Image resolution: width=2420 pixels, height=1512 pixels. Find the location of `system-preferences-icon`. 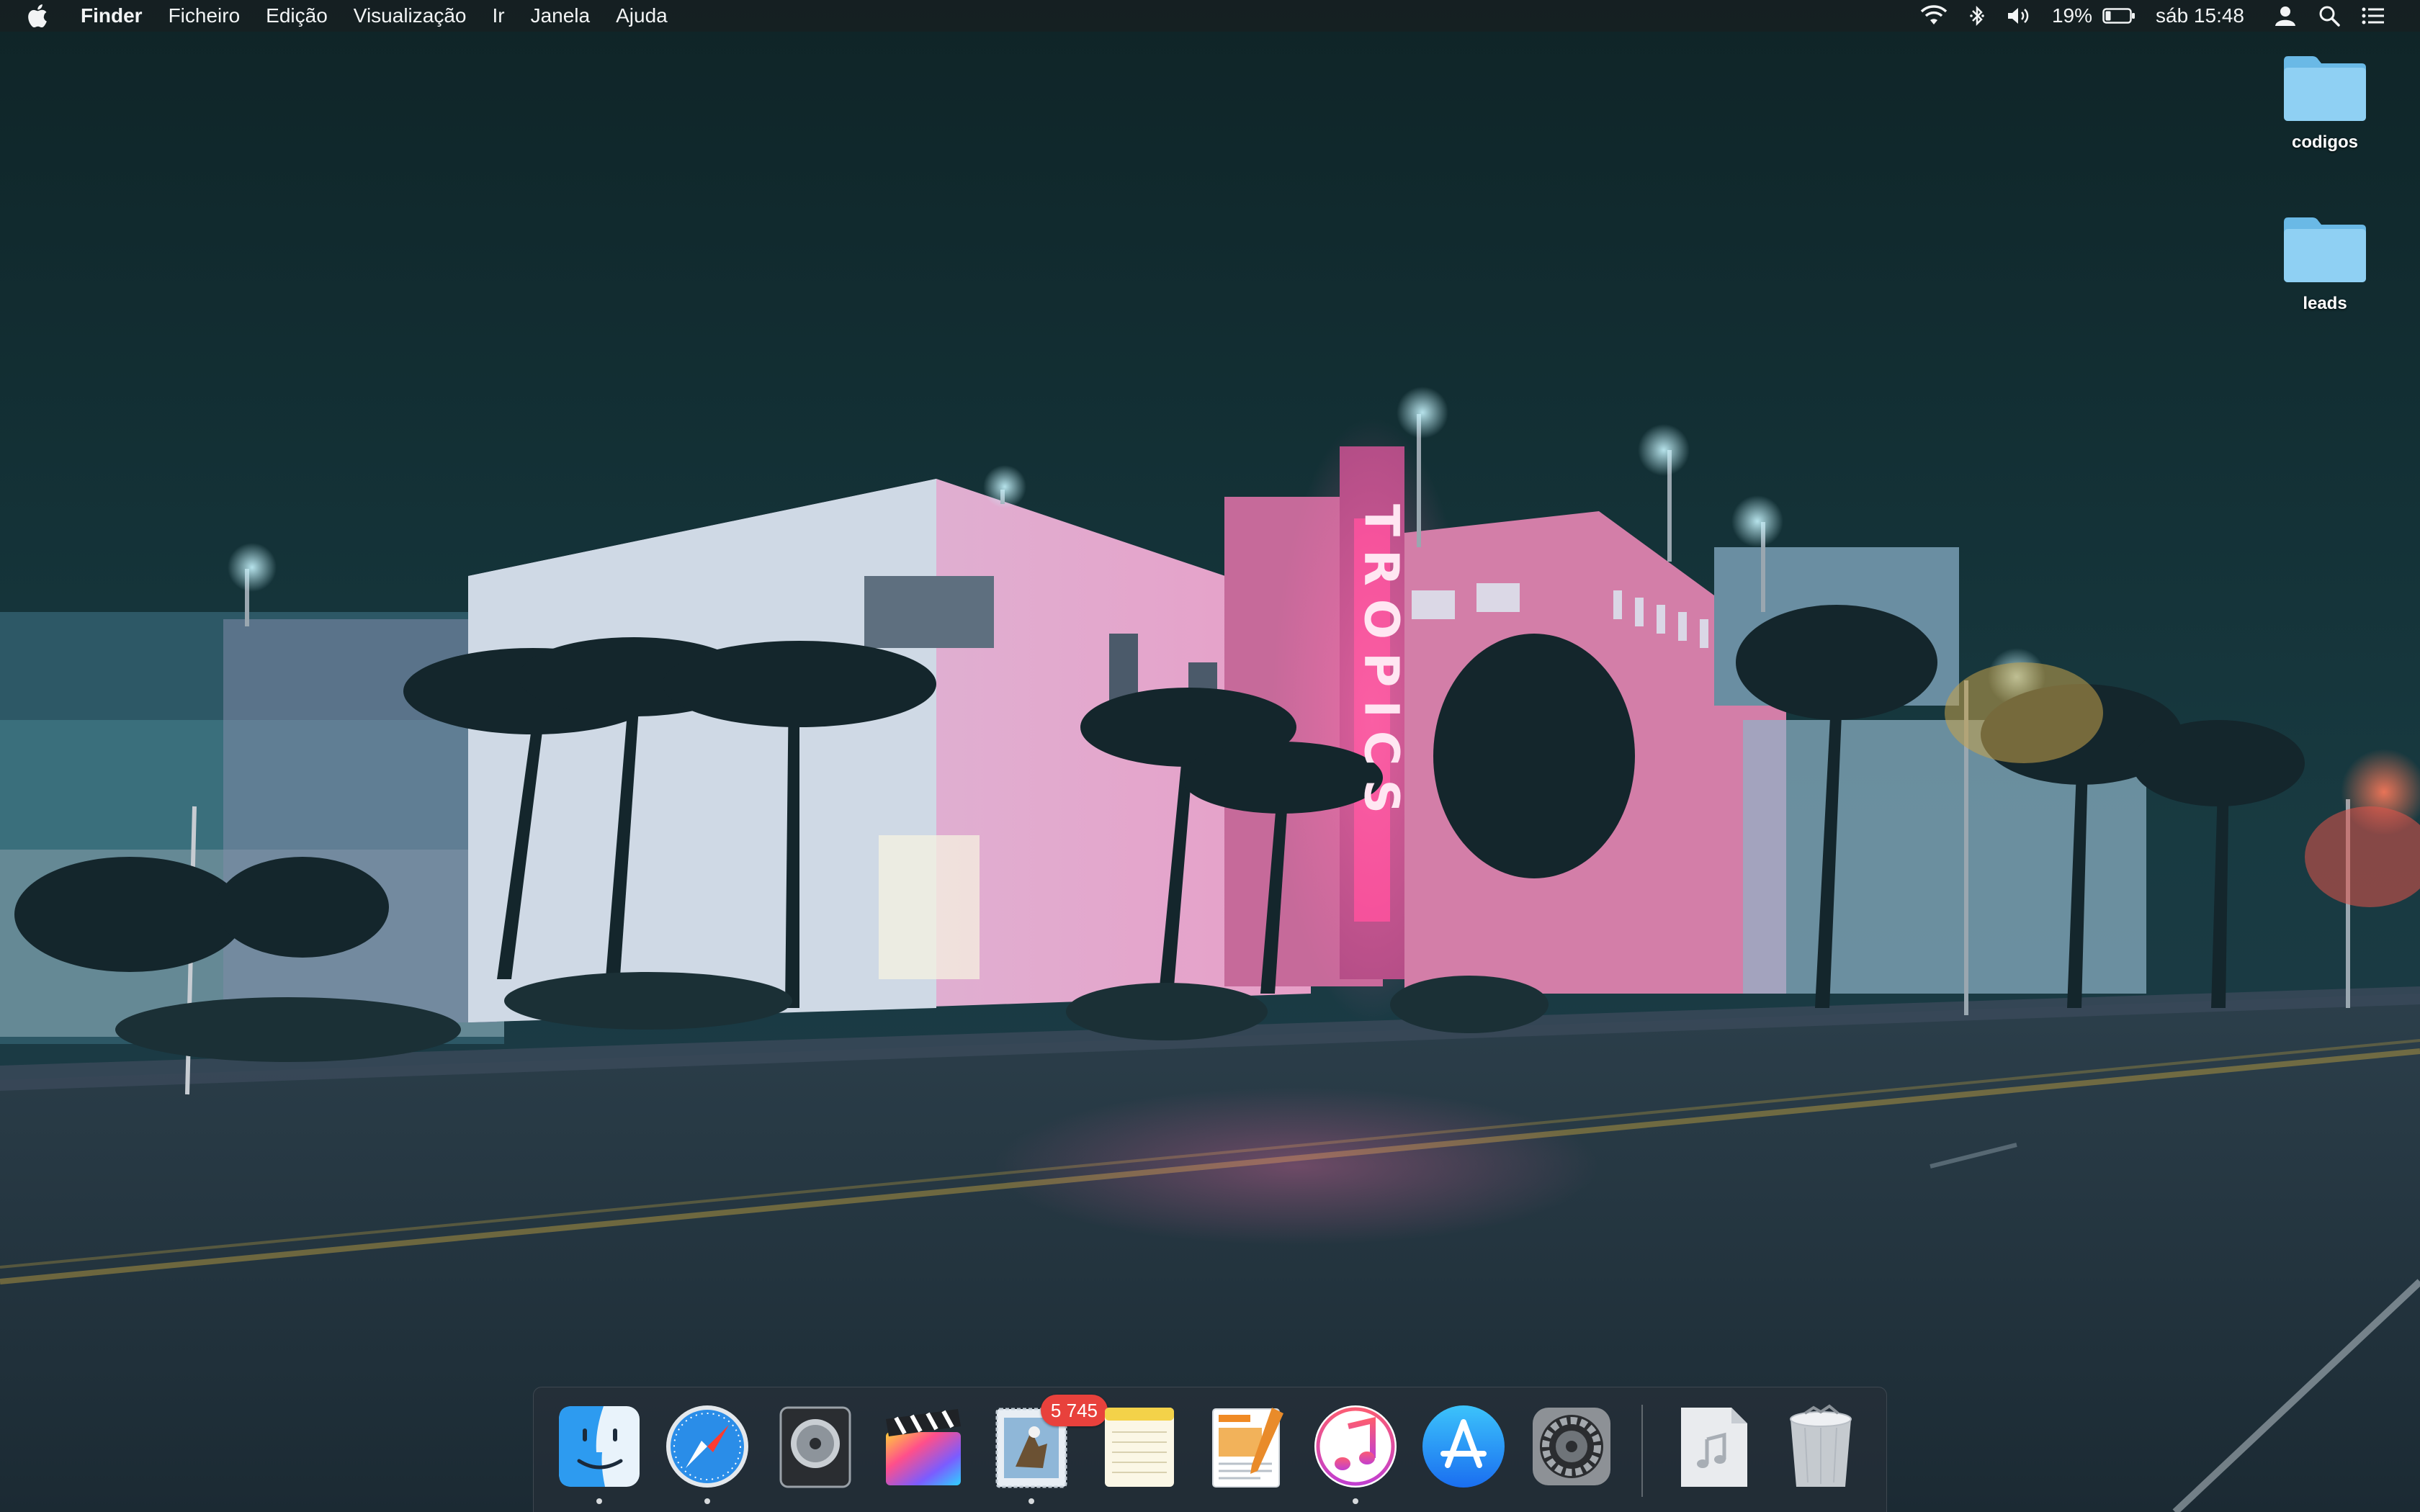

system-preferences-icon is located at coordinates (1572, 1446).